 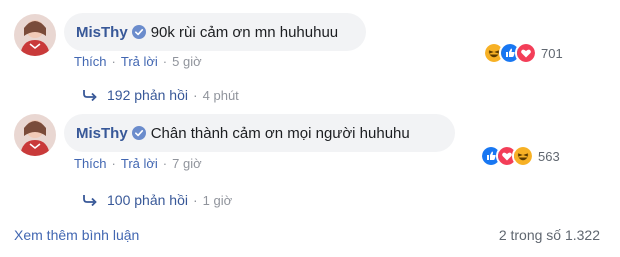 I want to click on reaction-summary: 701, so click(x=523, y=53).